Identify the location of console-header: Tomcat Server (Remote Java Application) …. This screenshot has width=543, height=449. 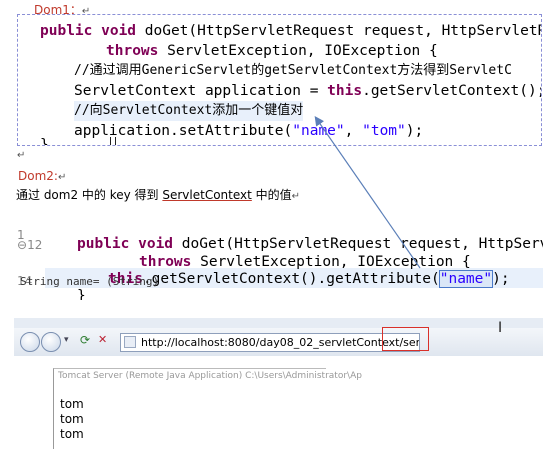
(210, 376).